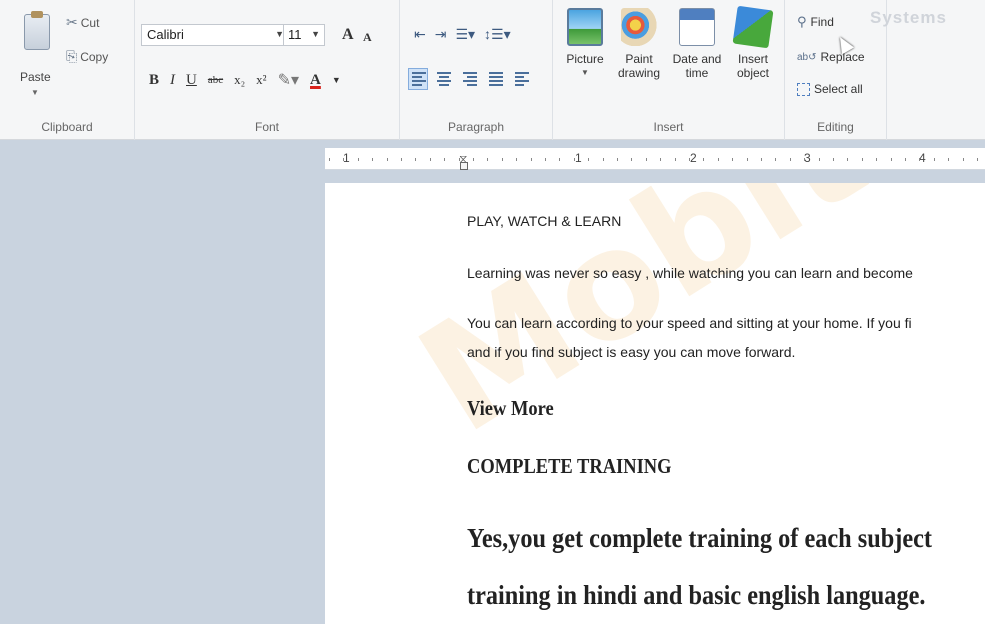 The height and width of the screenshot is (624, 985). Describe the element at coordinates (172, 80) in the screenshot. I see `italic-button: I` at that location.